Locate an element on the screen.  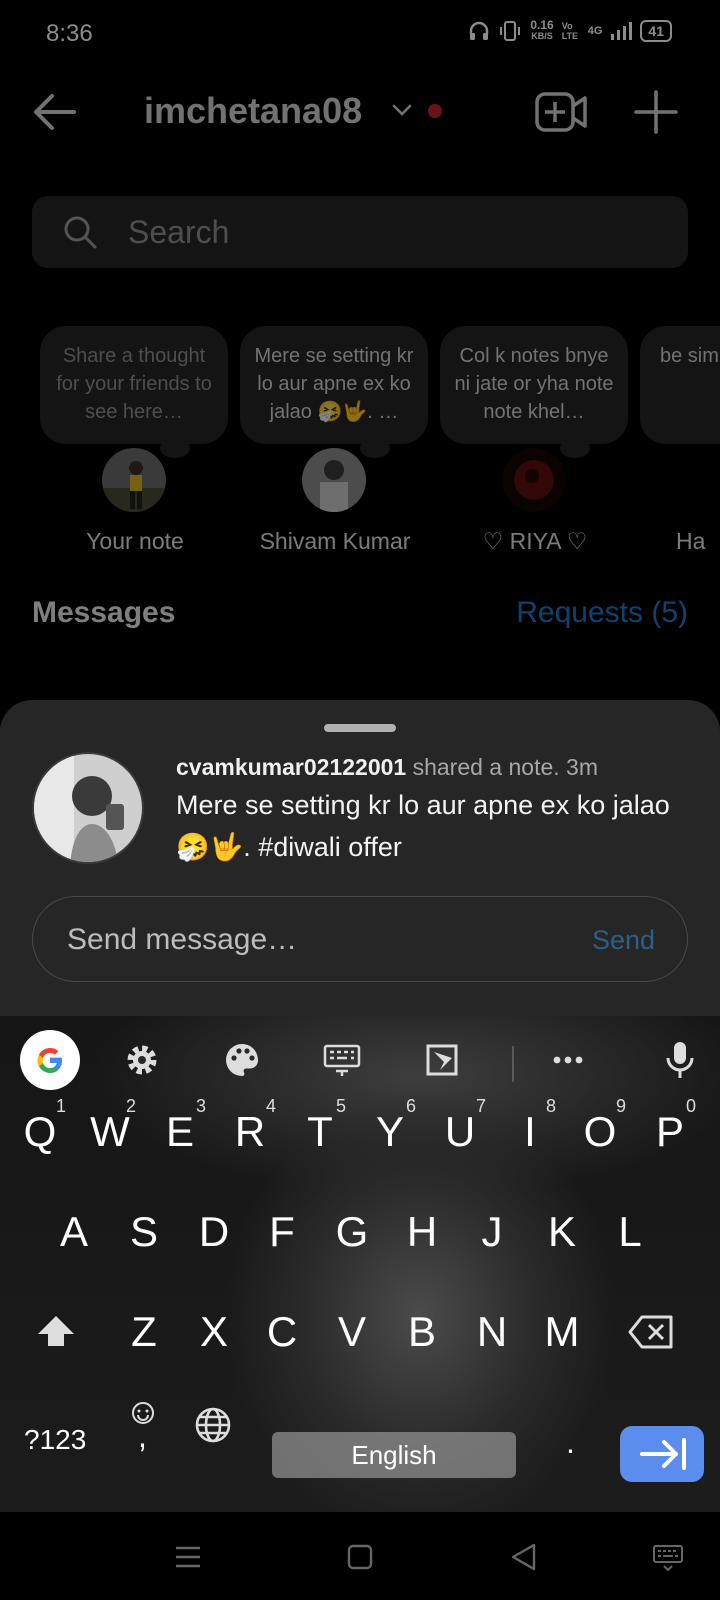
note-item: be simp Ha is located at coordinates (680, 440).